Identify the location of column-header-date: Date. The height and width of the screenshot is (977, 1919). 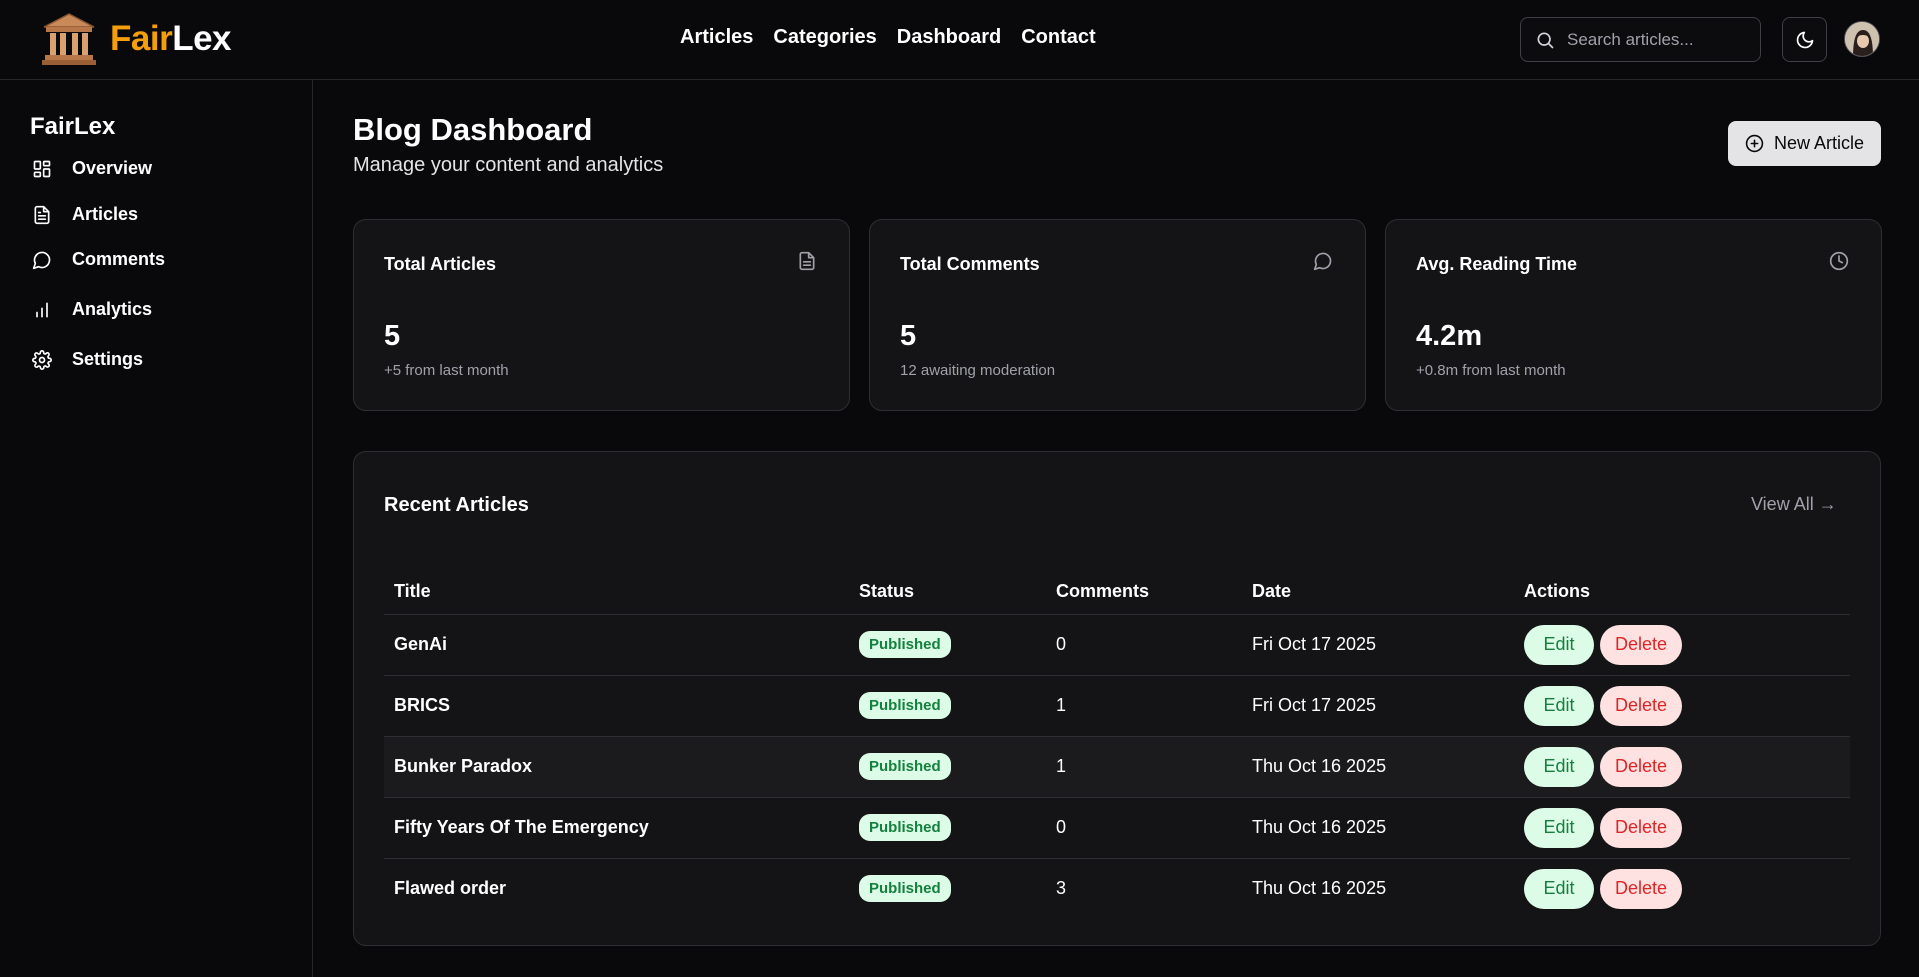
(1378, 592).